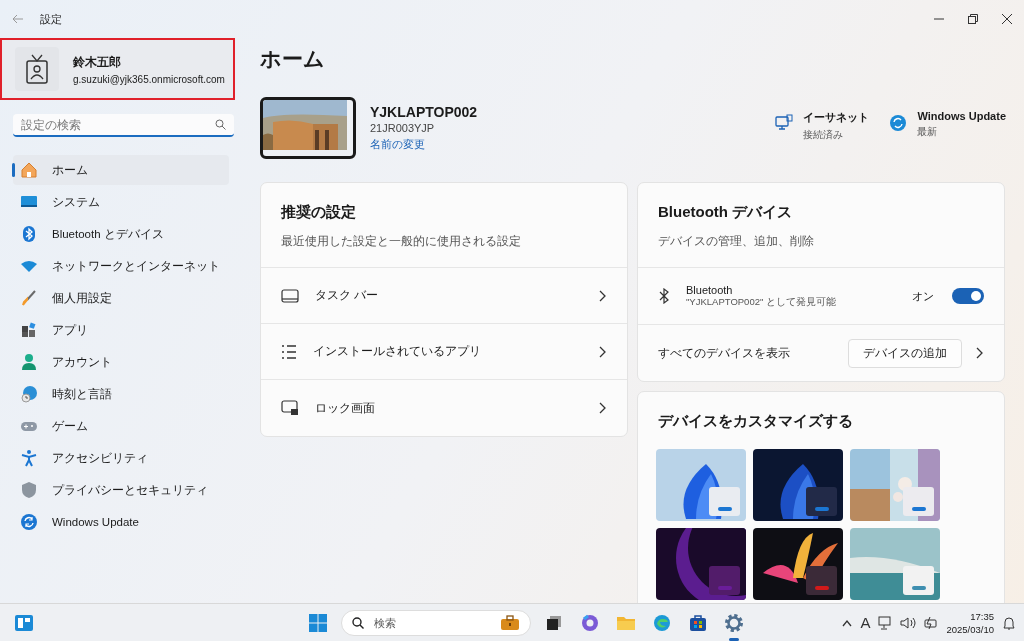 Image resolution: width=1024 pixels, height=641 pixels. Describe the element at coordinates (761, 302) in the screenshot. I see `toggle-detail: "YJKLAPTOP002" として発見可能` at that location.